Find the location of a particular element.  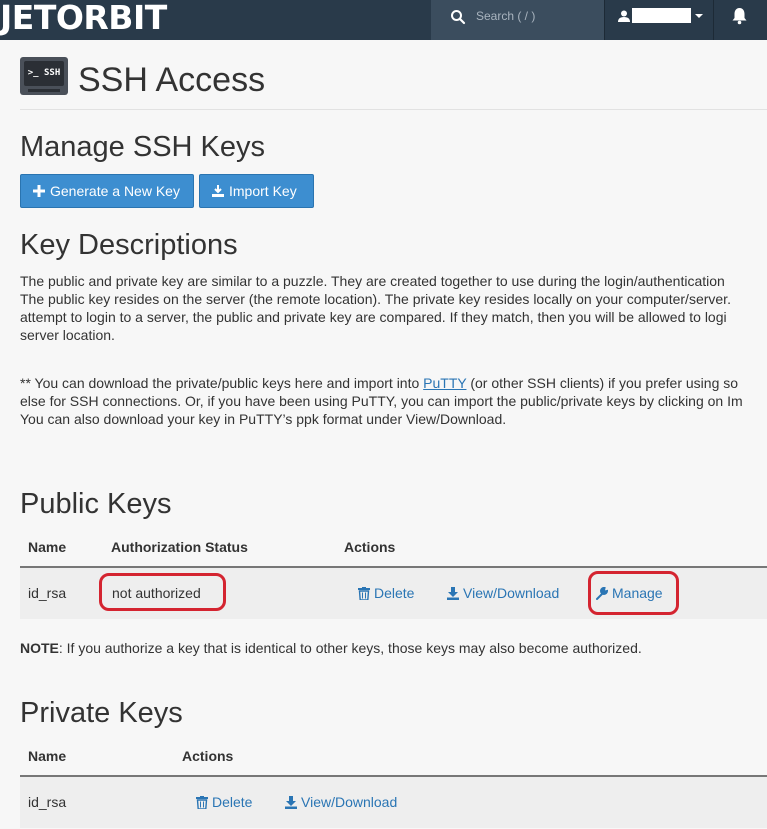

key-descriptions-heading: Key Descriptions is located at coordinates (129, 245).